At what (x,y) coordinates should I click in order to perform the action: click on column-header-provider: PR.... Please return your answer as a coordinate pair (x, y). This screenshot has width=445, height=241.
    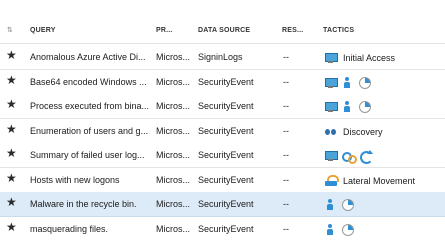
    Looking at the image, I should click on (164, 30).